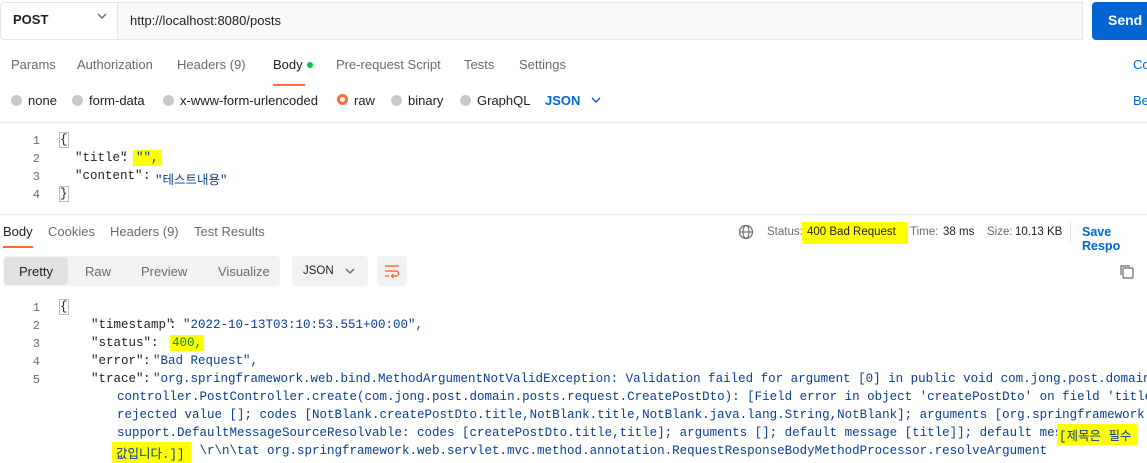  Describe the element at coordinates (77, 100) in the screenshot. I see `radio-form-data` at that location.